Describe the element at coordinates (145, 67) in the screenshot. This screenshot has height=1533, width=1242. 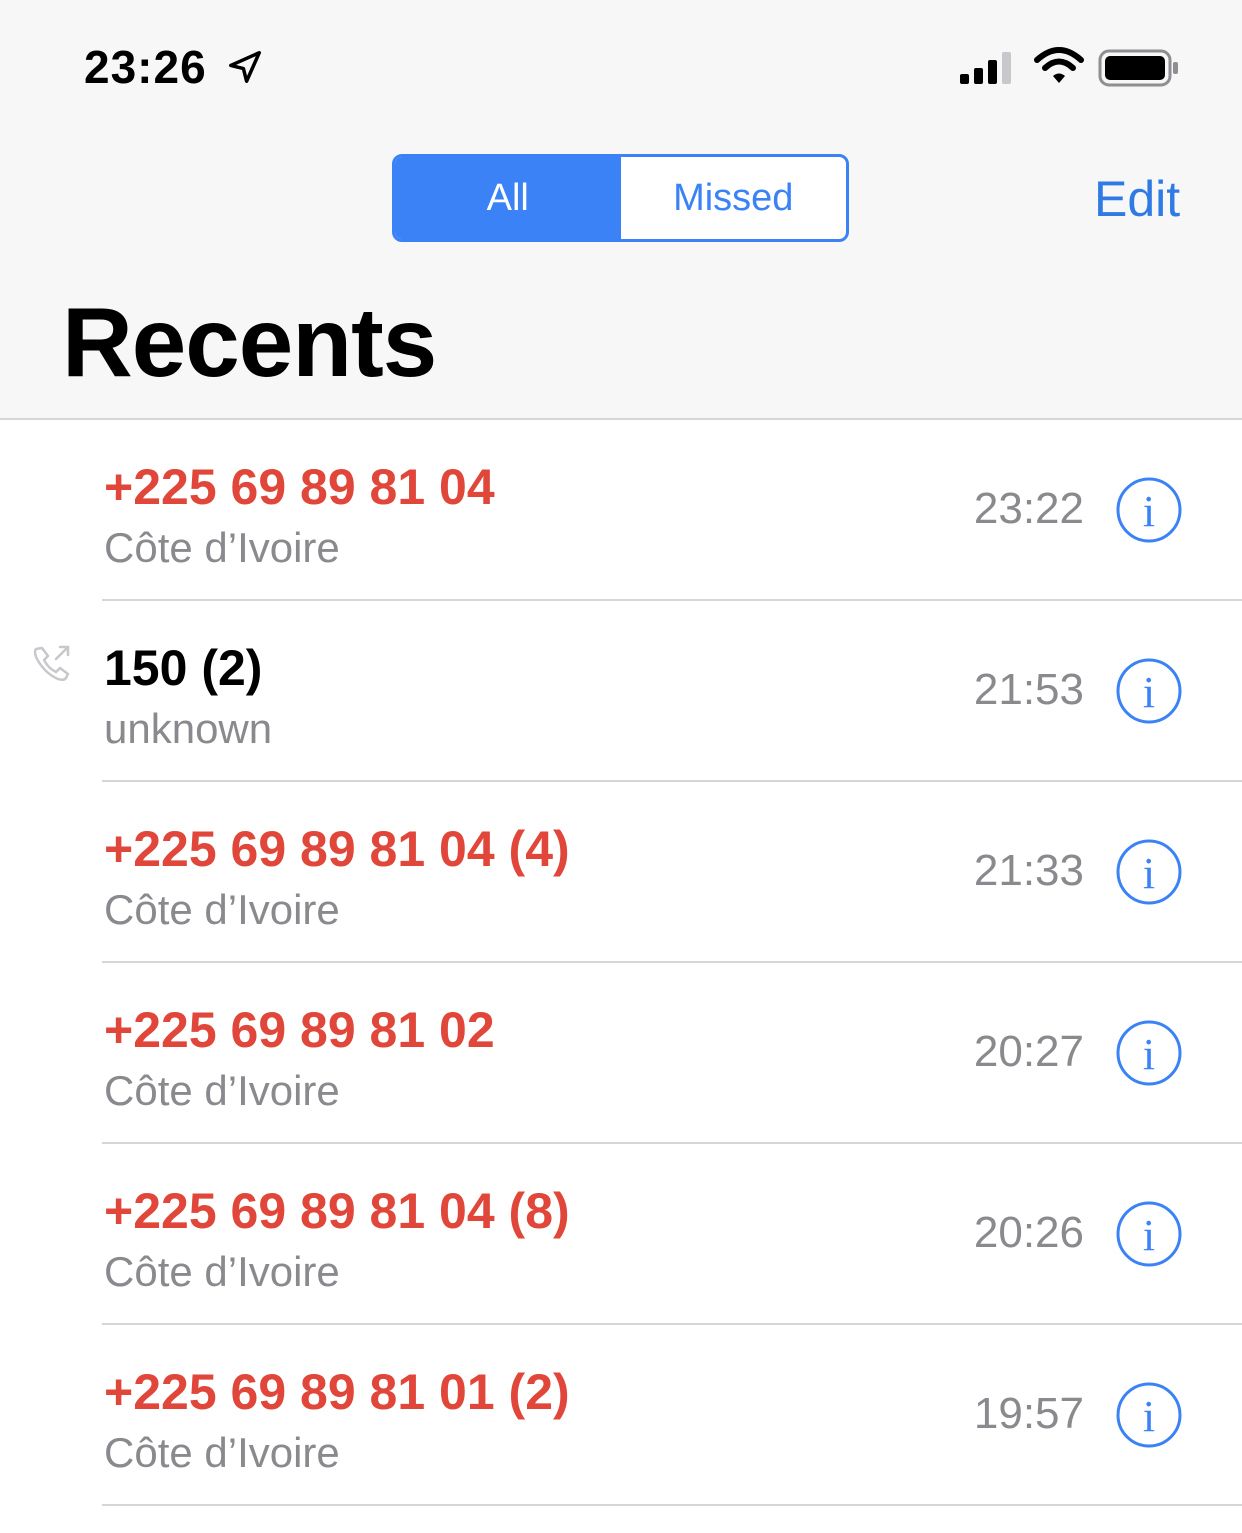
I see `status-bar-time: 23:26` at that location.